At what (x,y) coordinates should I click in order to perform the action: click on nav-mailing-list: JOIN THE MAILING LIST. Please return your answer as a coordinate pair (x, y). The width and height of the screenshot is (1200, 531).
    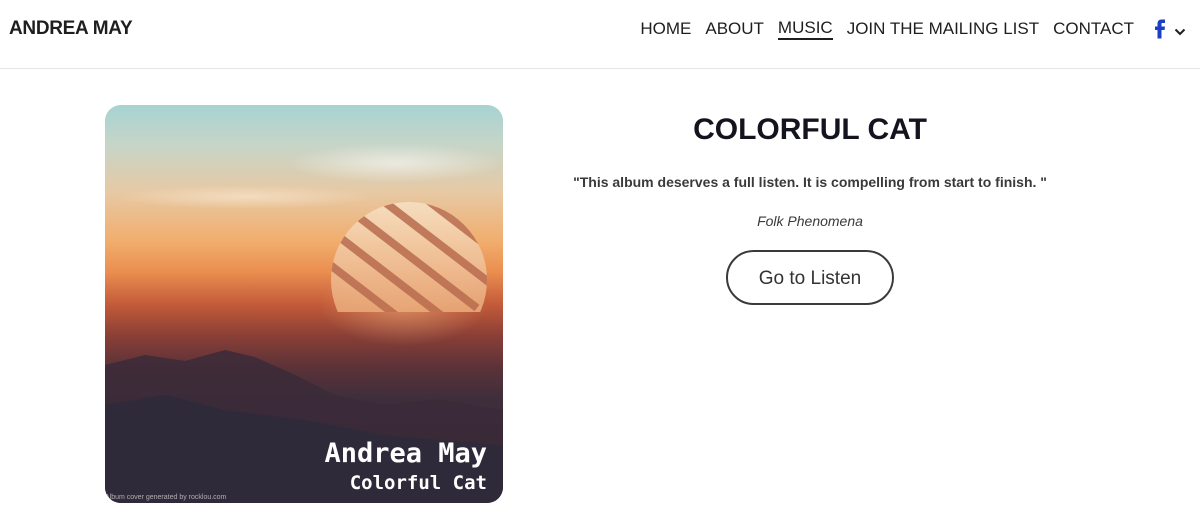
    Looking at the image, I should click on (943, 29).